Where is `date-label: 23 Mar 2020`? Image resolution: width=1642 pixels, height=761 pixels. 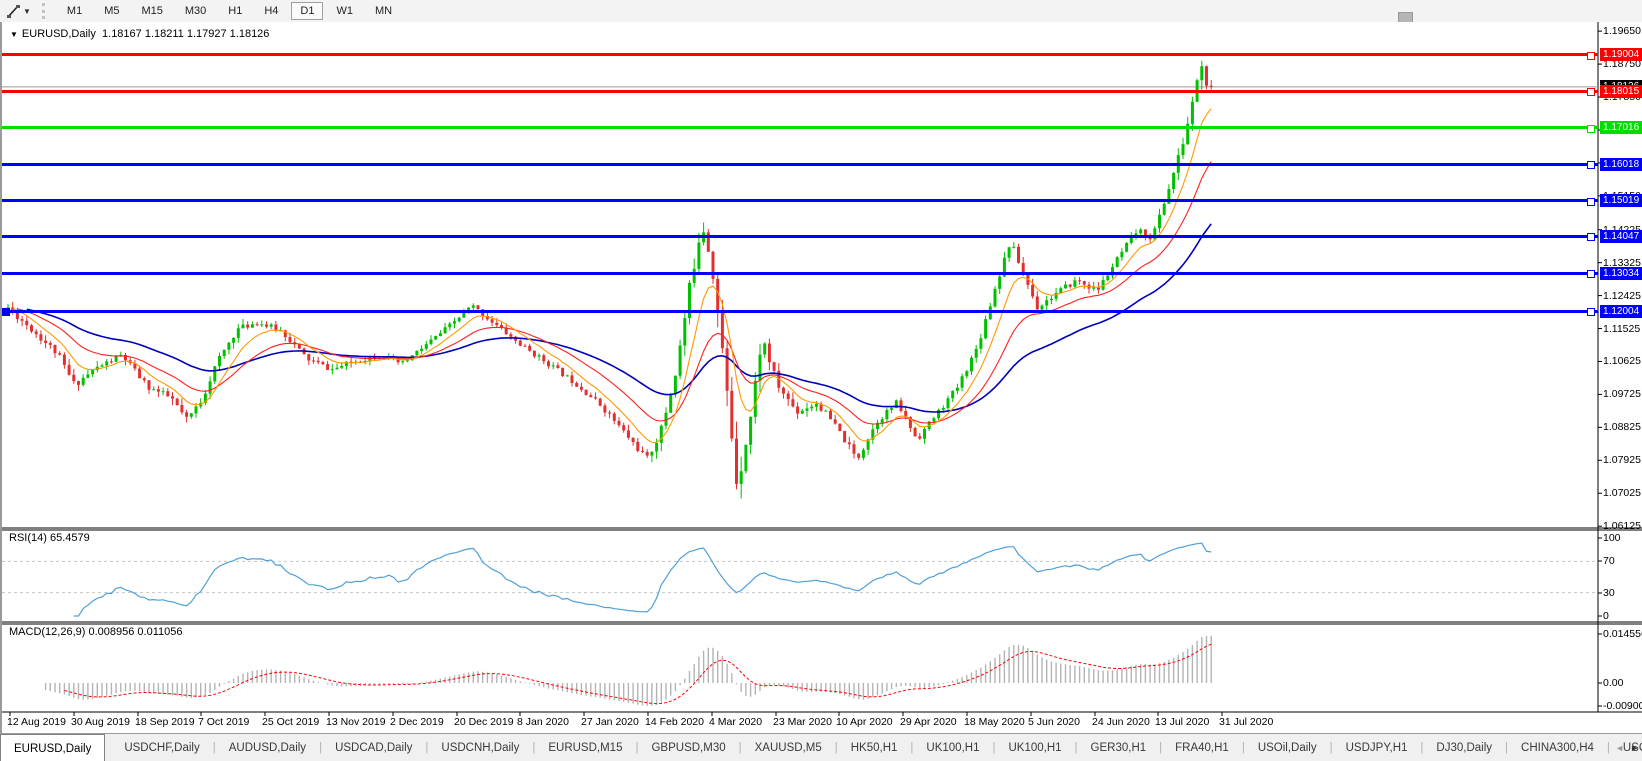 date-label: 23 Mar 2020 is located at coordinates (802, 722).